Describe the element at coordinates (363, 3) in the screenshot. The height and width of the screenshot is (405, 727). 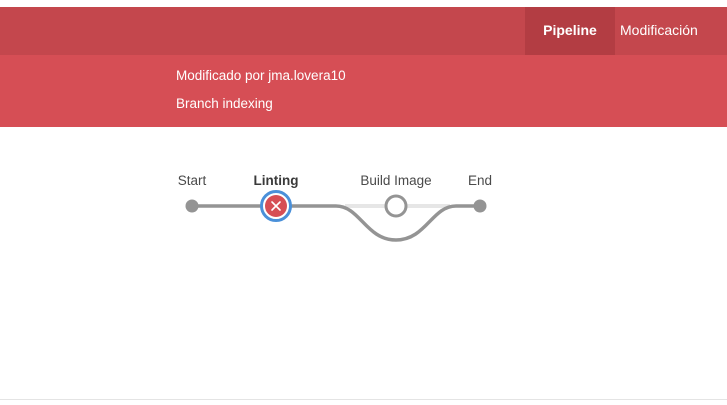
I see `top-strip` at that location.